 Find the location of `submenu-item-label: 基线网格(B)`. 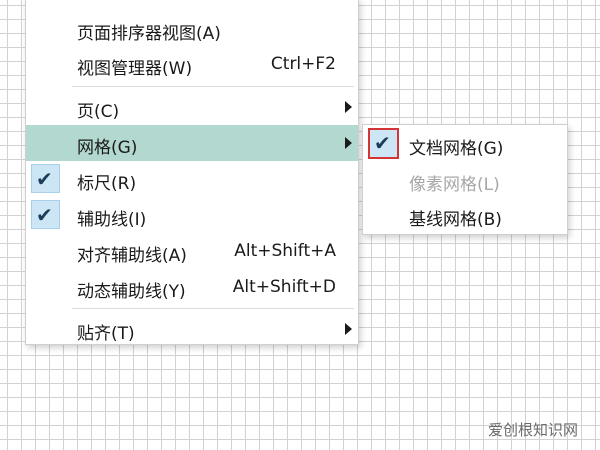

submenu-item-label: 基线网格(B) is located at coordinates (455, 220).